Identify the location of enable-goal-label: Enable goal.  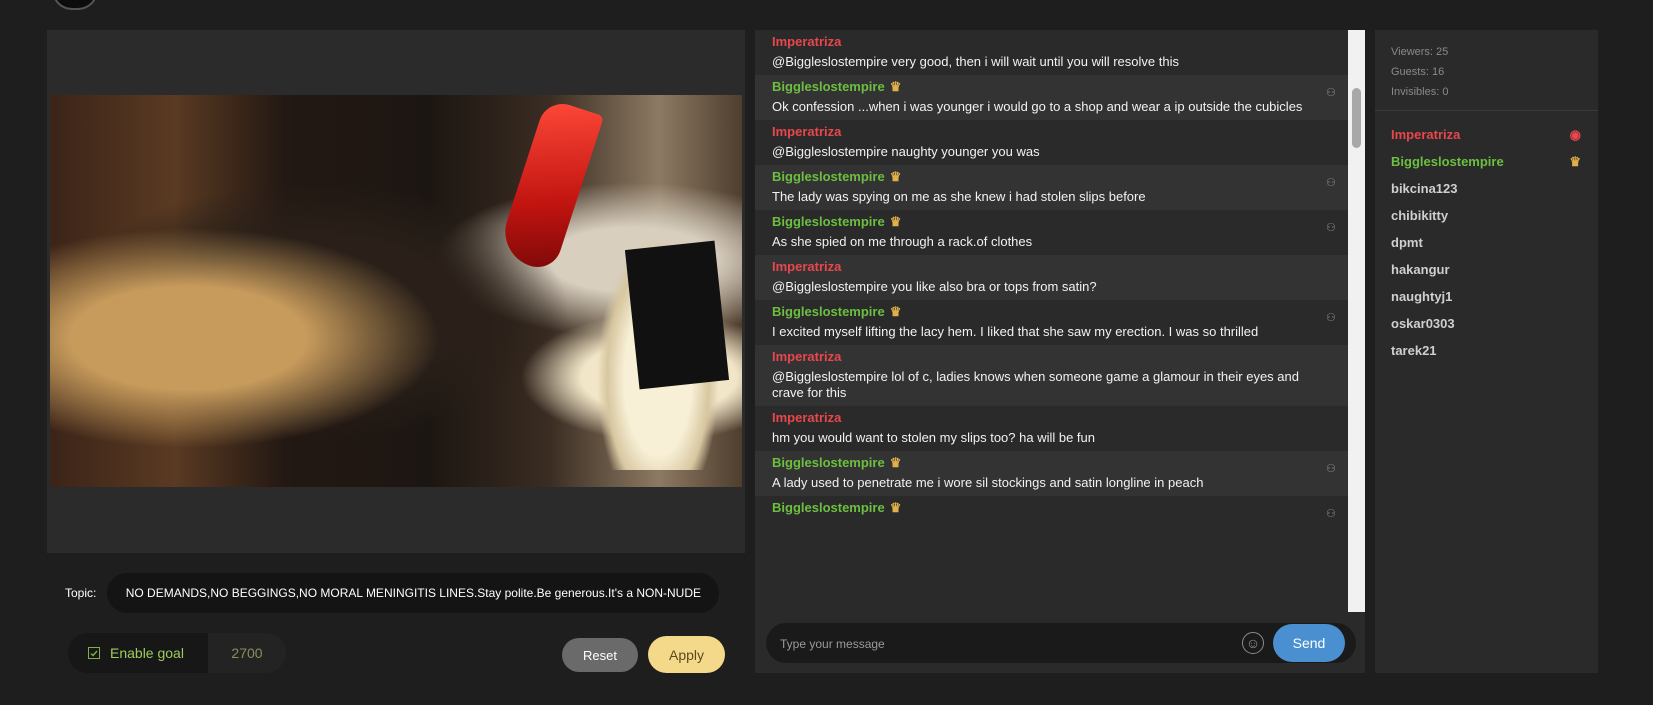
(147, 653).